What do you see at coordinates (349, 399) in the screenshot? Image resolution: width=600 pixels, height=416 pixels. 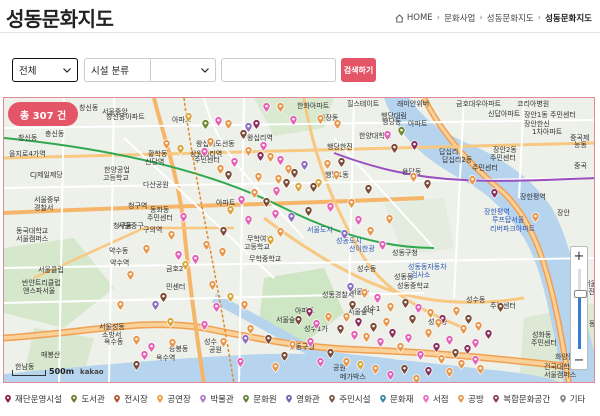 I see `legend-item: 주민시설` at bounding box center [349, 399].